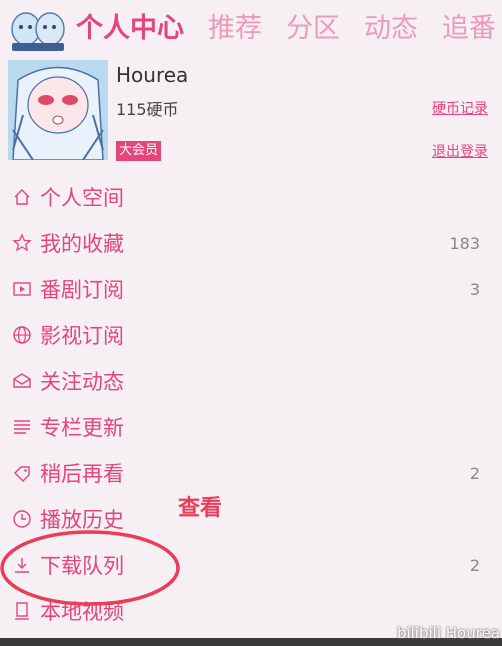 The width and height of the screenshot is (502, 646). What do you see at coordinates (82, 198) in the screenshot?
I see `menu-item-label: 个人空间` at bounding box center [82, 198].